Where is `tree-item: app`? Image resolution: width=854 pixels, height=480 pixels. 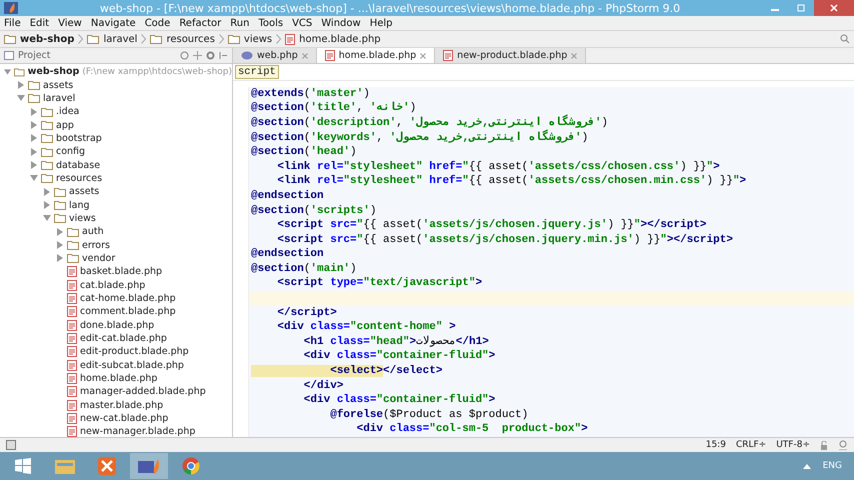
tree-item: app is located at coordinates (65, 125).